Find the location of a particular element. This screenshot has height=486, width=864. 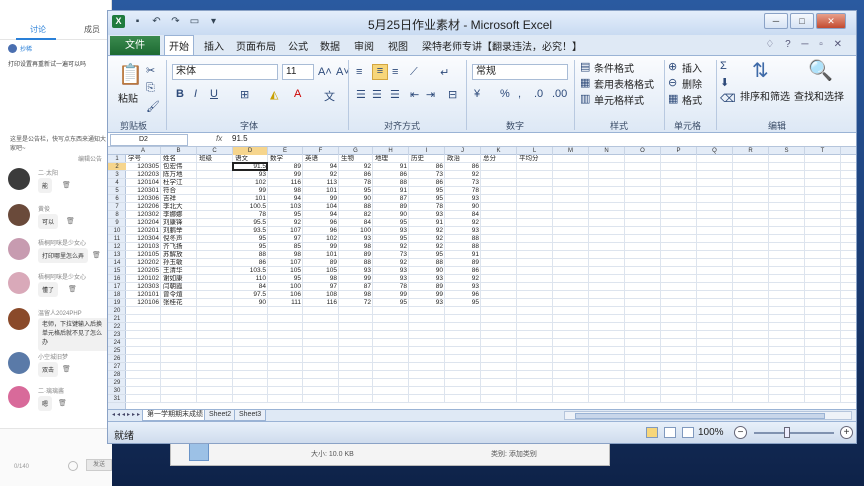

cell-I4: 86 is located at coordinates (427, 183).